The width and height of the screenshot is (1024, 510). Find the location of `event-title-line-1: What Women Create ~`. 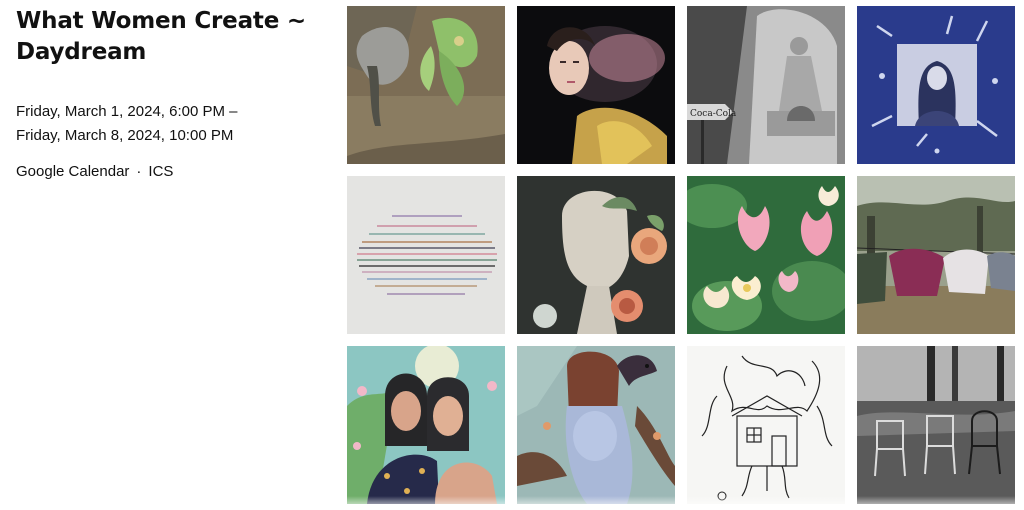

event-title-line-1: What Women Create ~ is located at coordinates (161, 21).